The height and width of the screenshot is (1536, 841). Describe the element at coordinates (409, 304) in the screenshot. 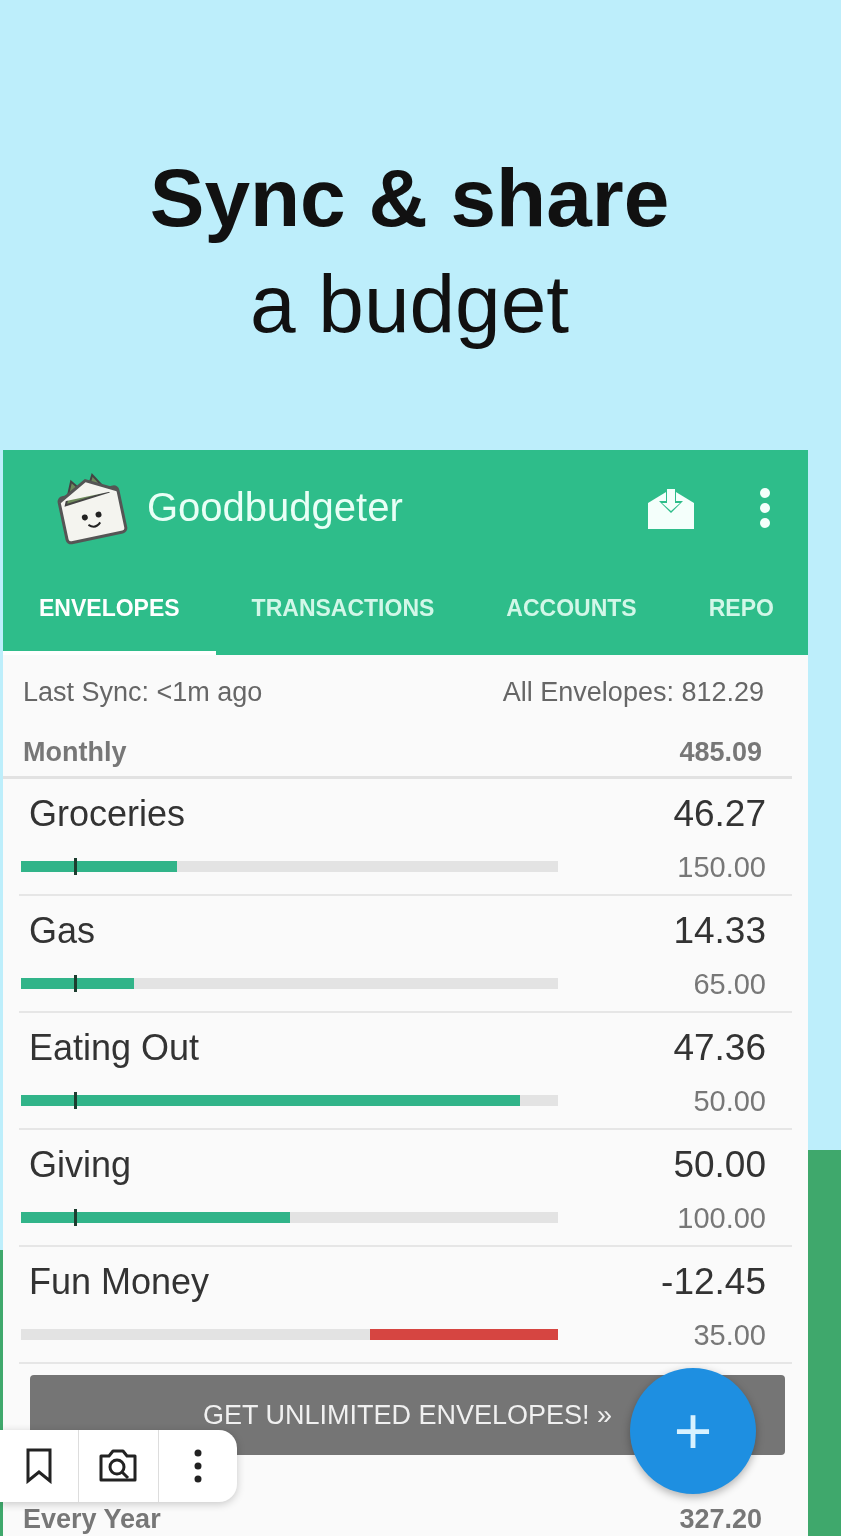

I see `headline: a budget` at that location.